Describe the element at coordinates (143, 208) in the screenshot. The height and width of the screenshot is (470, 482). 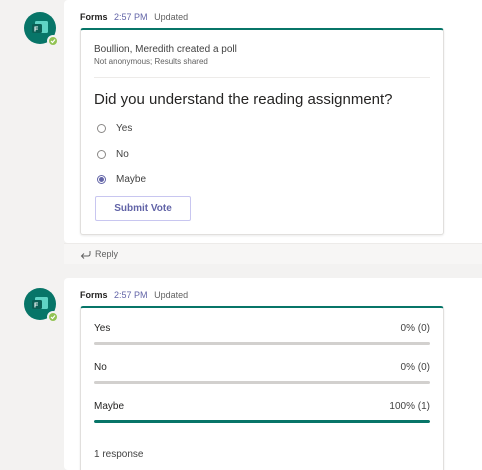
I see `submit-vote-button: Submit Vote` at that location.